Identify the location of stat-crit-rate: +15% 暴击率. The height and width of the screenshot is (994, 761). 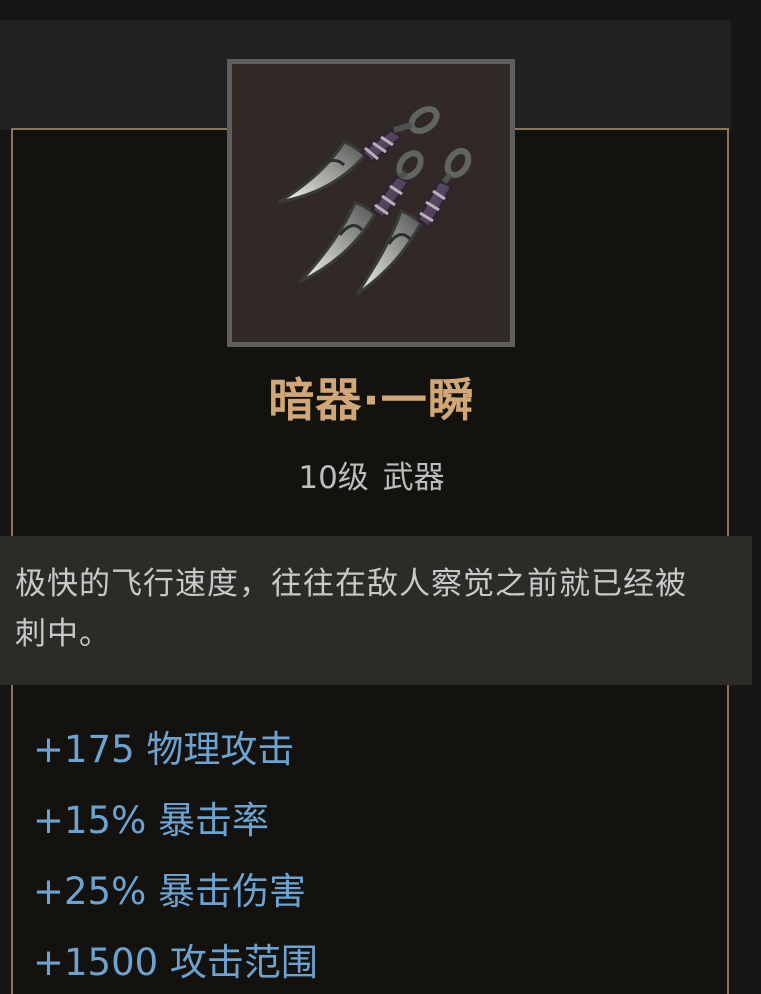
(151, 820).